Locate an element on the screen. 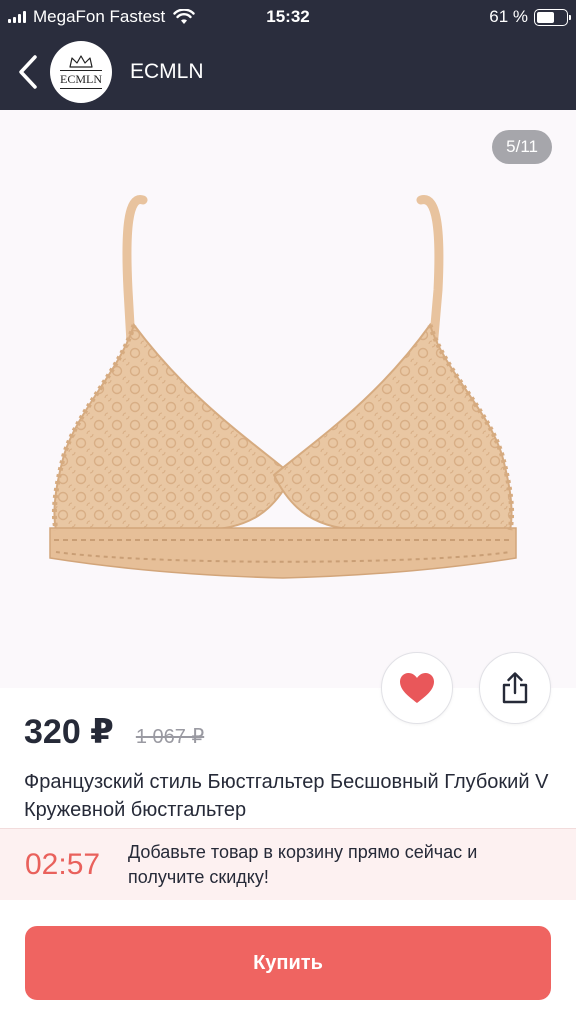 This screenshot has width=576, height=1024. wifi-icon is located at coordinates (184, 16).